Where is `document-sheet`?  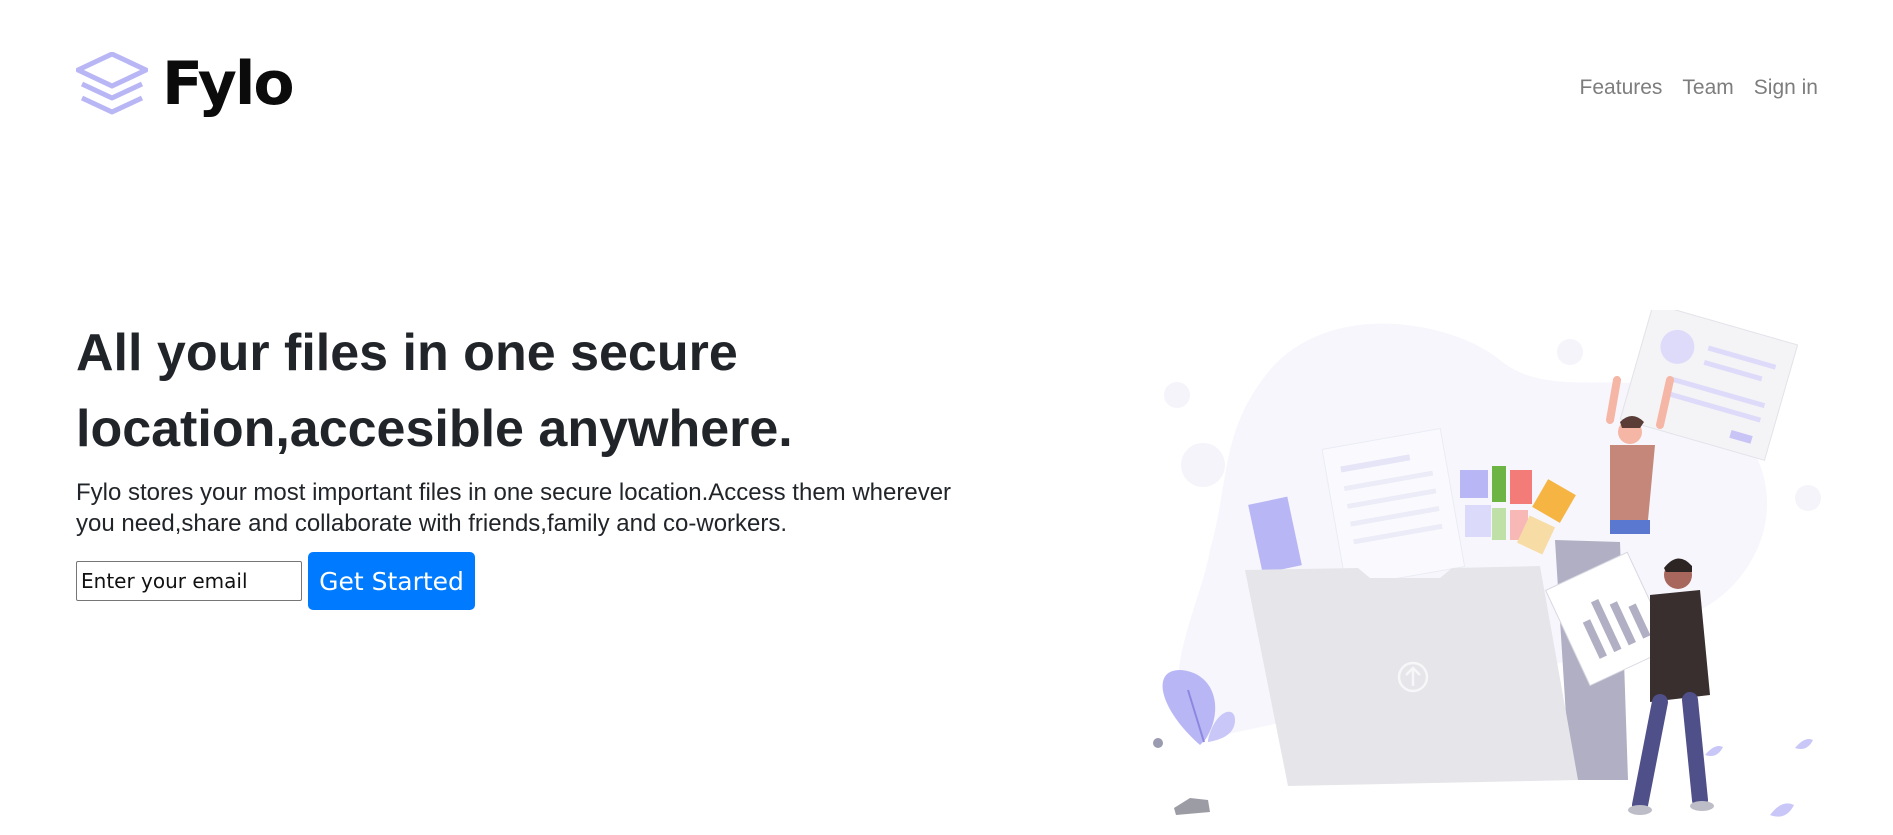
document-sheet is located at coordinates (1393, 508).